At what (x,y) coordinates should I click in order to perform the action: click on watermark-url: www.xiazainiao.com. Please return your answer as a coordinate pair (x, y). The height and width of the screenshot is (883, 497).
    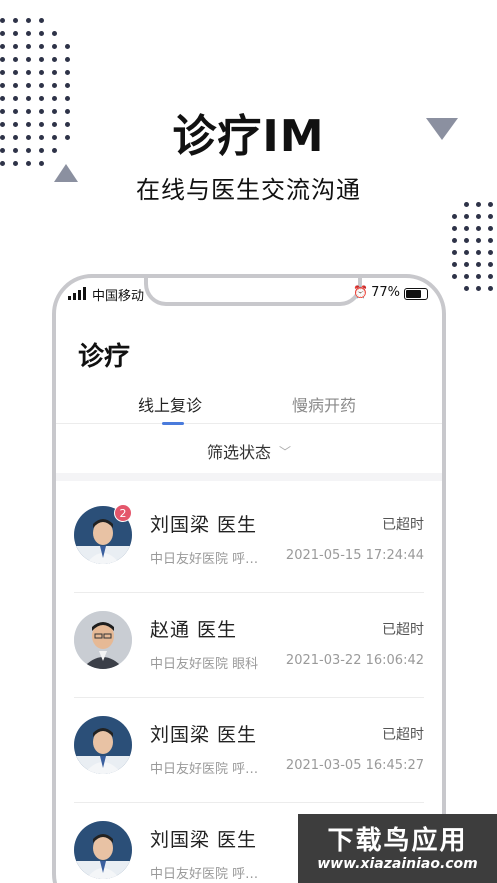
    Looking at the image, I should click on (397, 864).